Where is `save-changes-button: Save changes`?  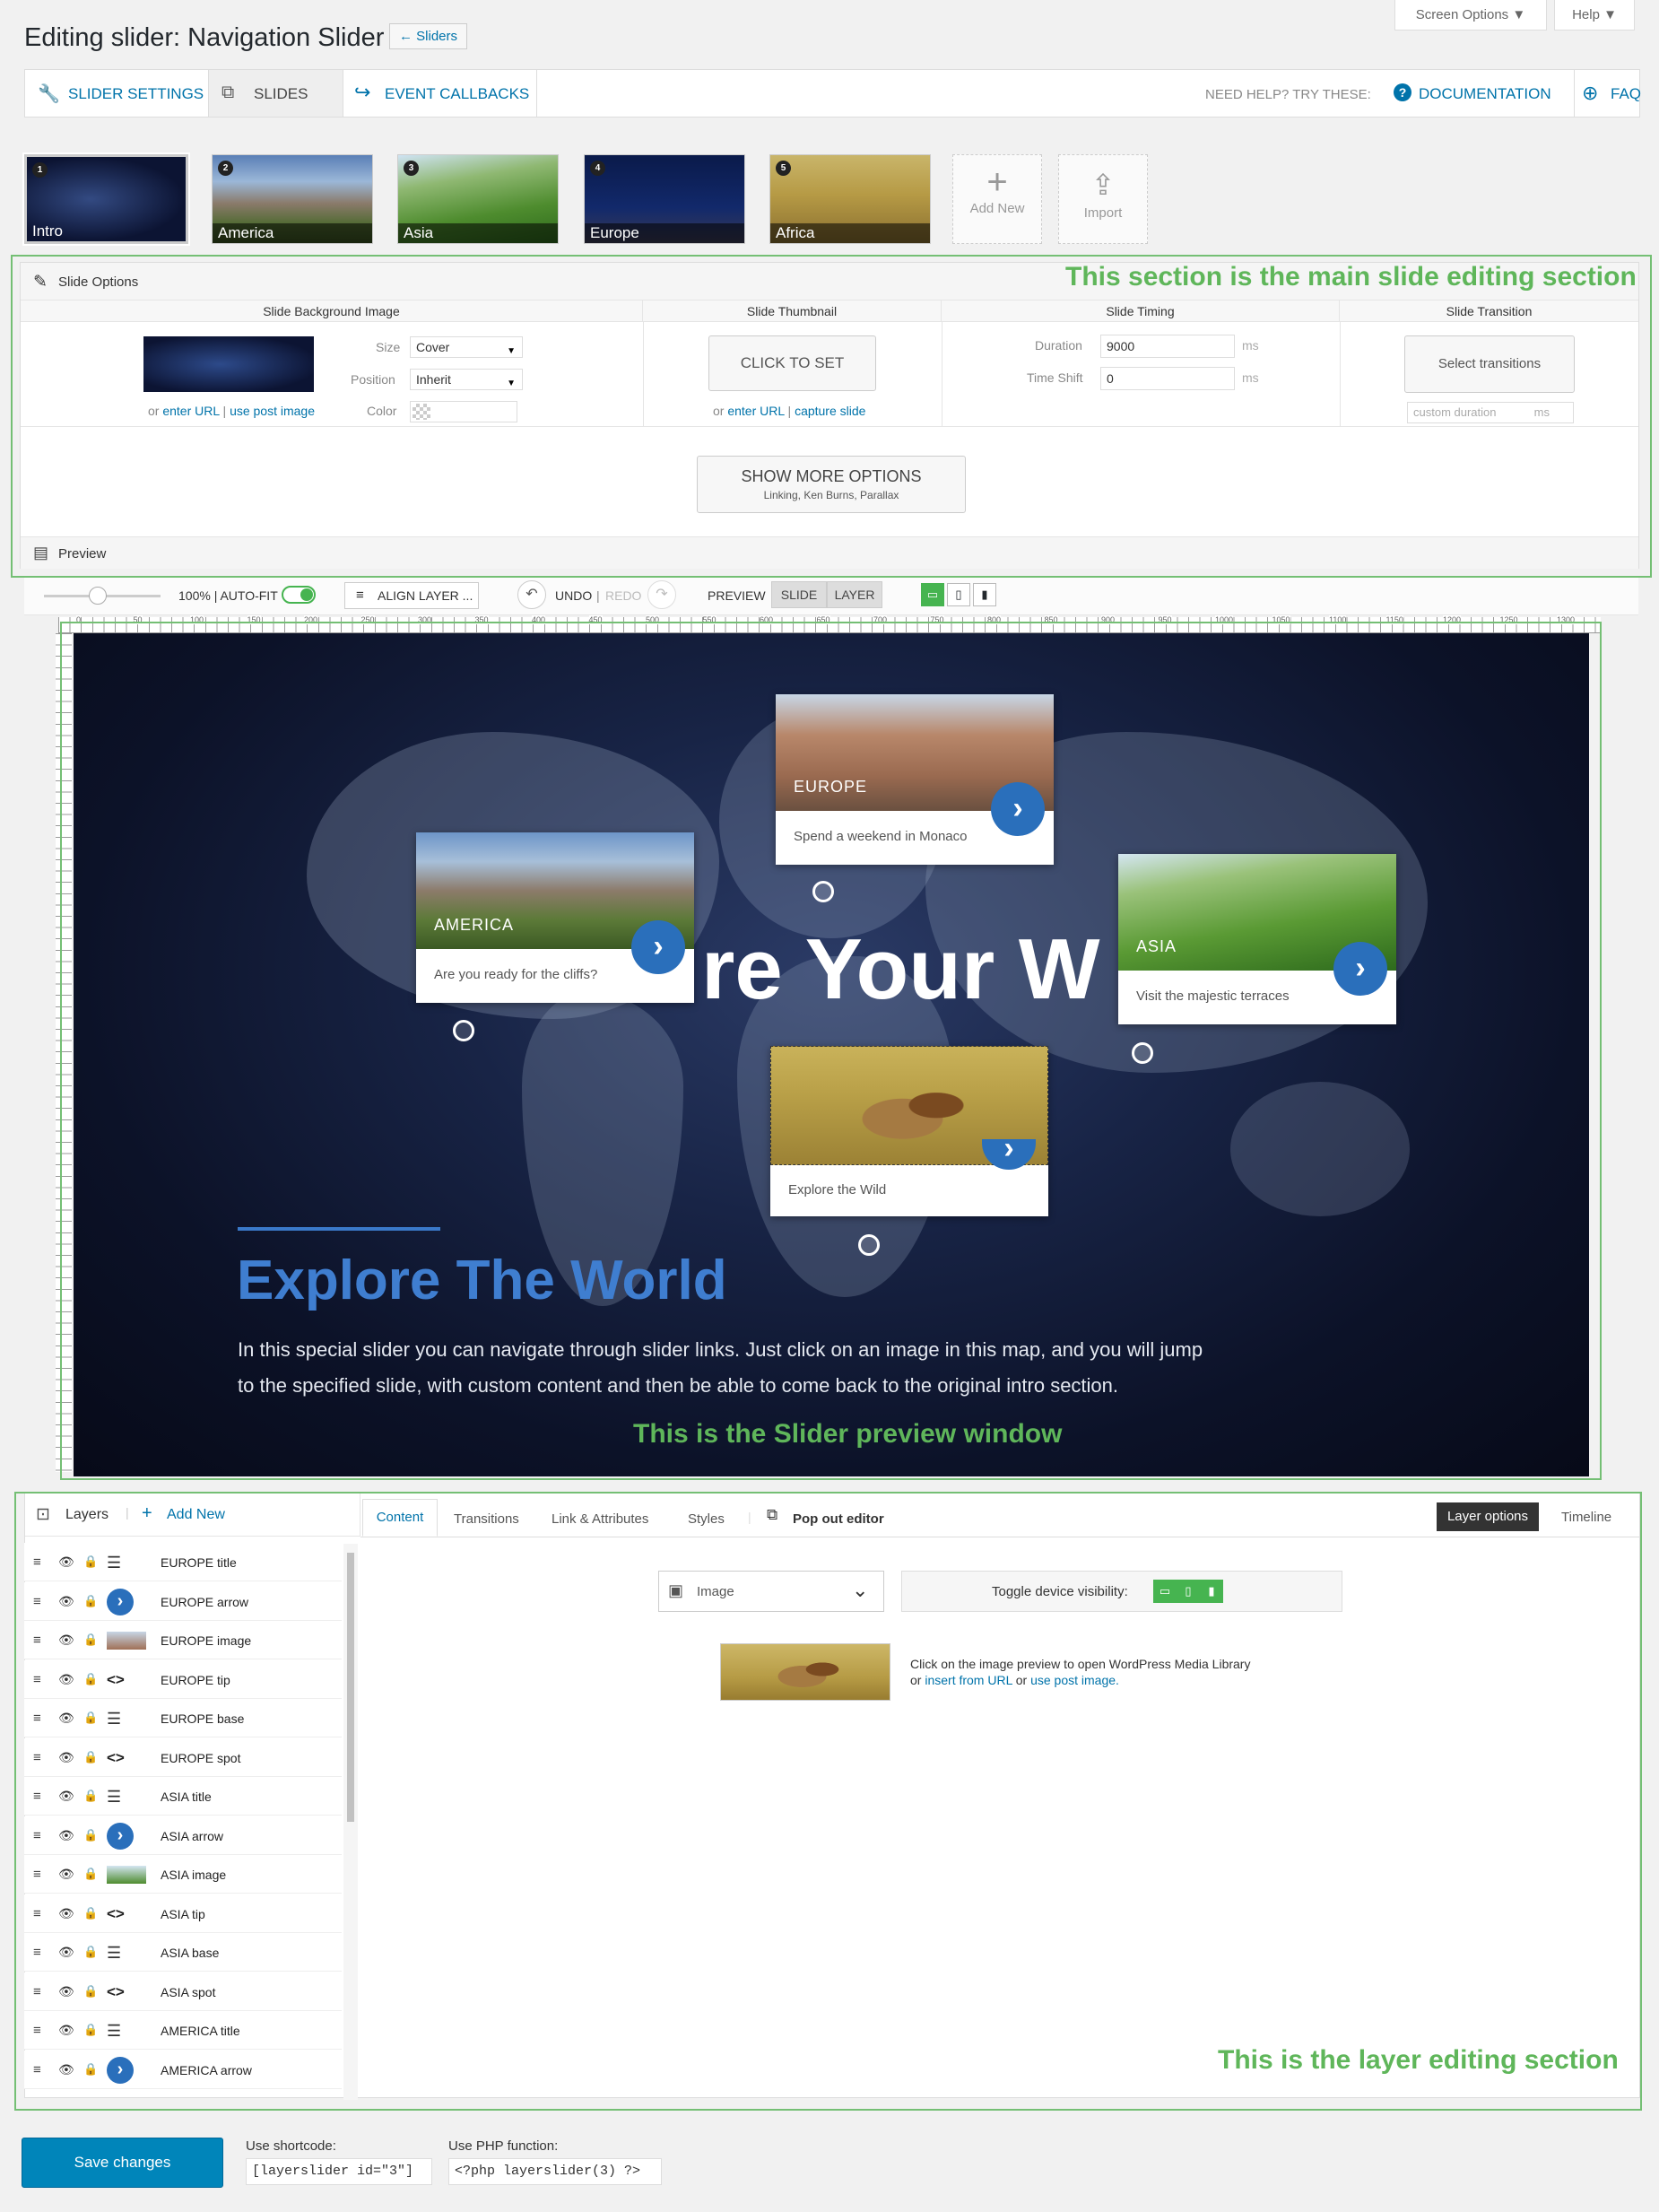
save-changes-button: Save changes is located at coordinates (122, 2163).